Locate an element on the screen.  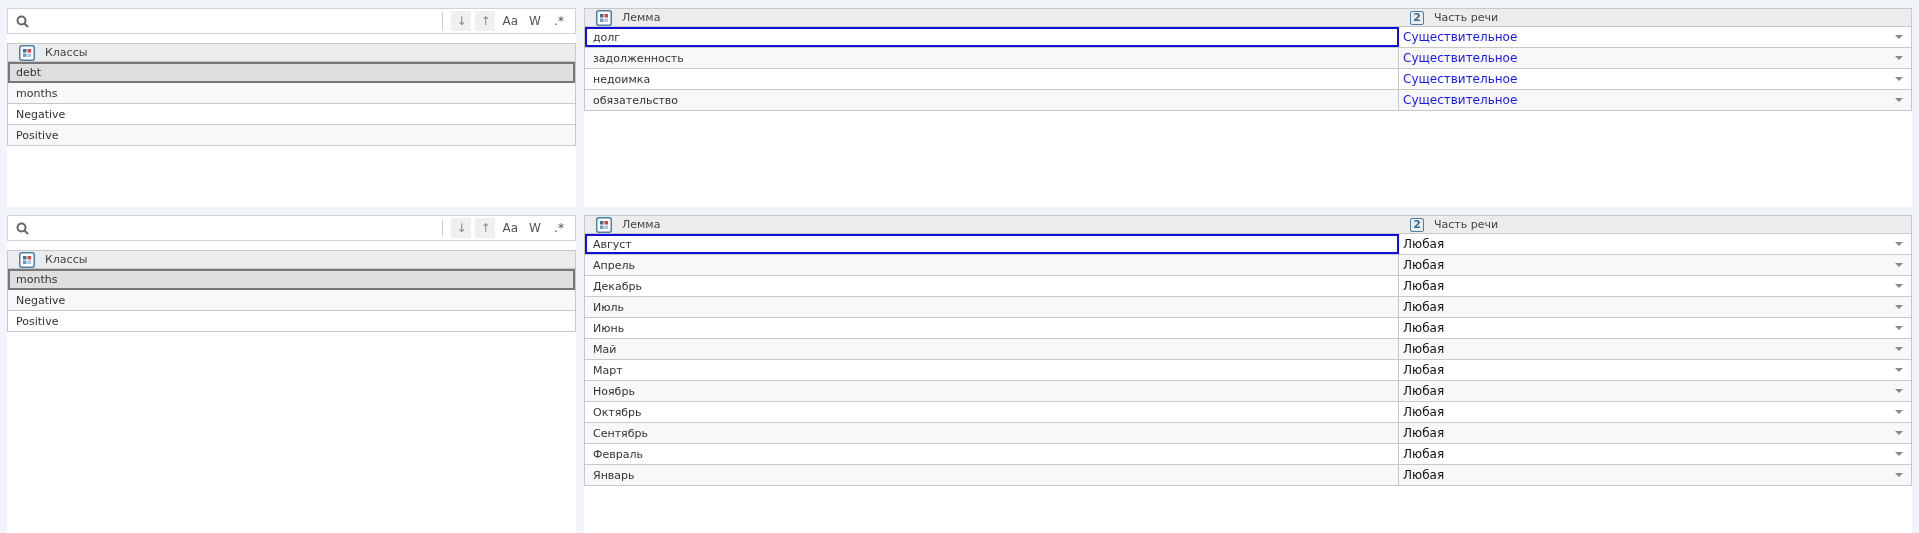
lemma-cell: Сентябрь is located at coordinates (992, 433).